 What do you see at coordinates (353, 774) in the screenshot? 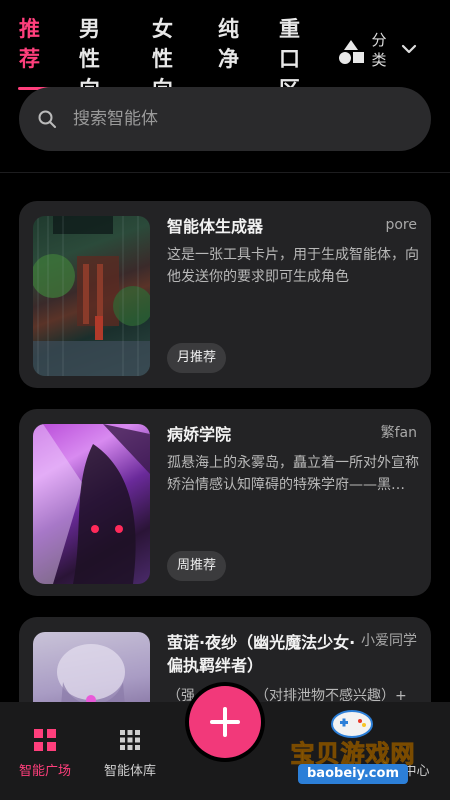
I see `watermark-url: baobeiy.com` at bounding box center [353, 774].